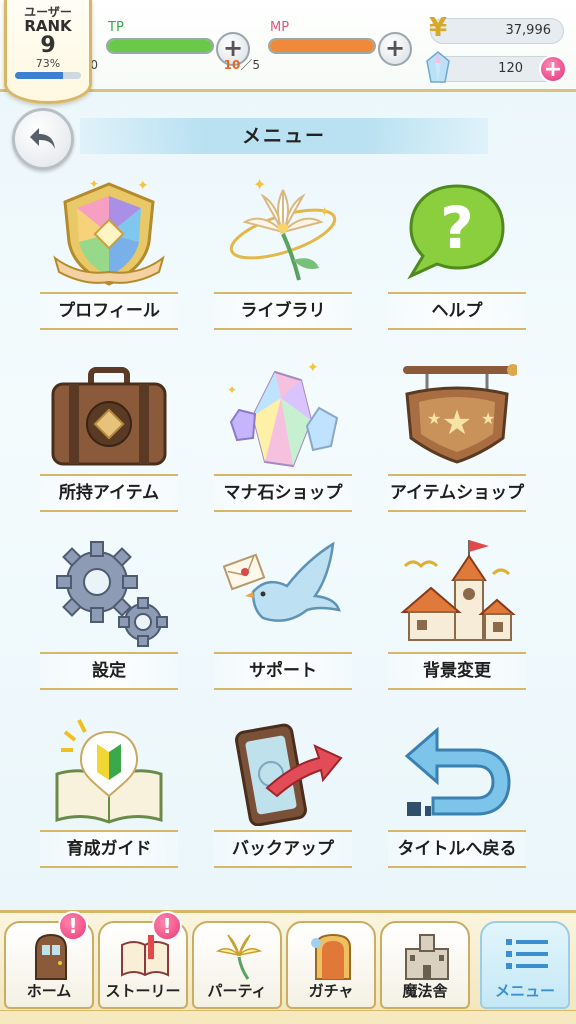 This screenshot has width=576, height=1024. I want to click on tp-fill, so click(160, 46).